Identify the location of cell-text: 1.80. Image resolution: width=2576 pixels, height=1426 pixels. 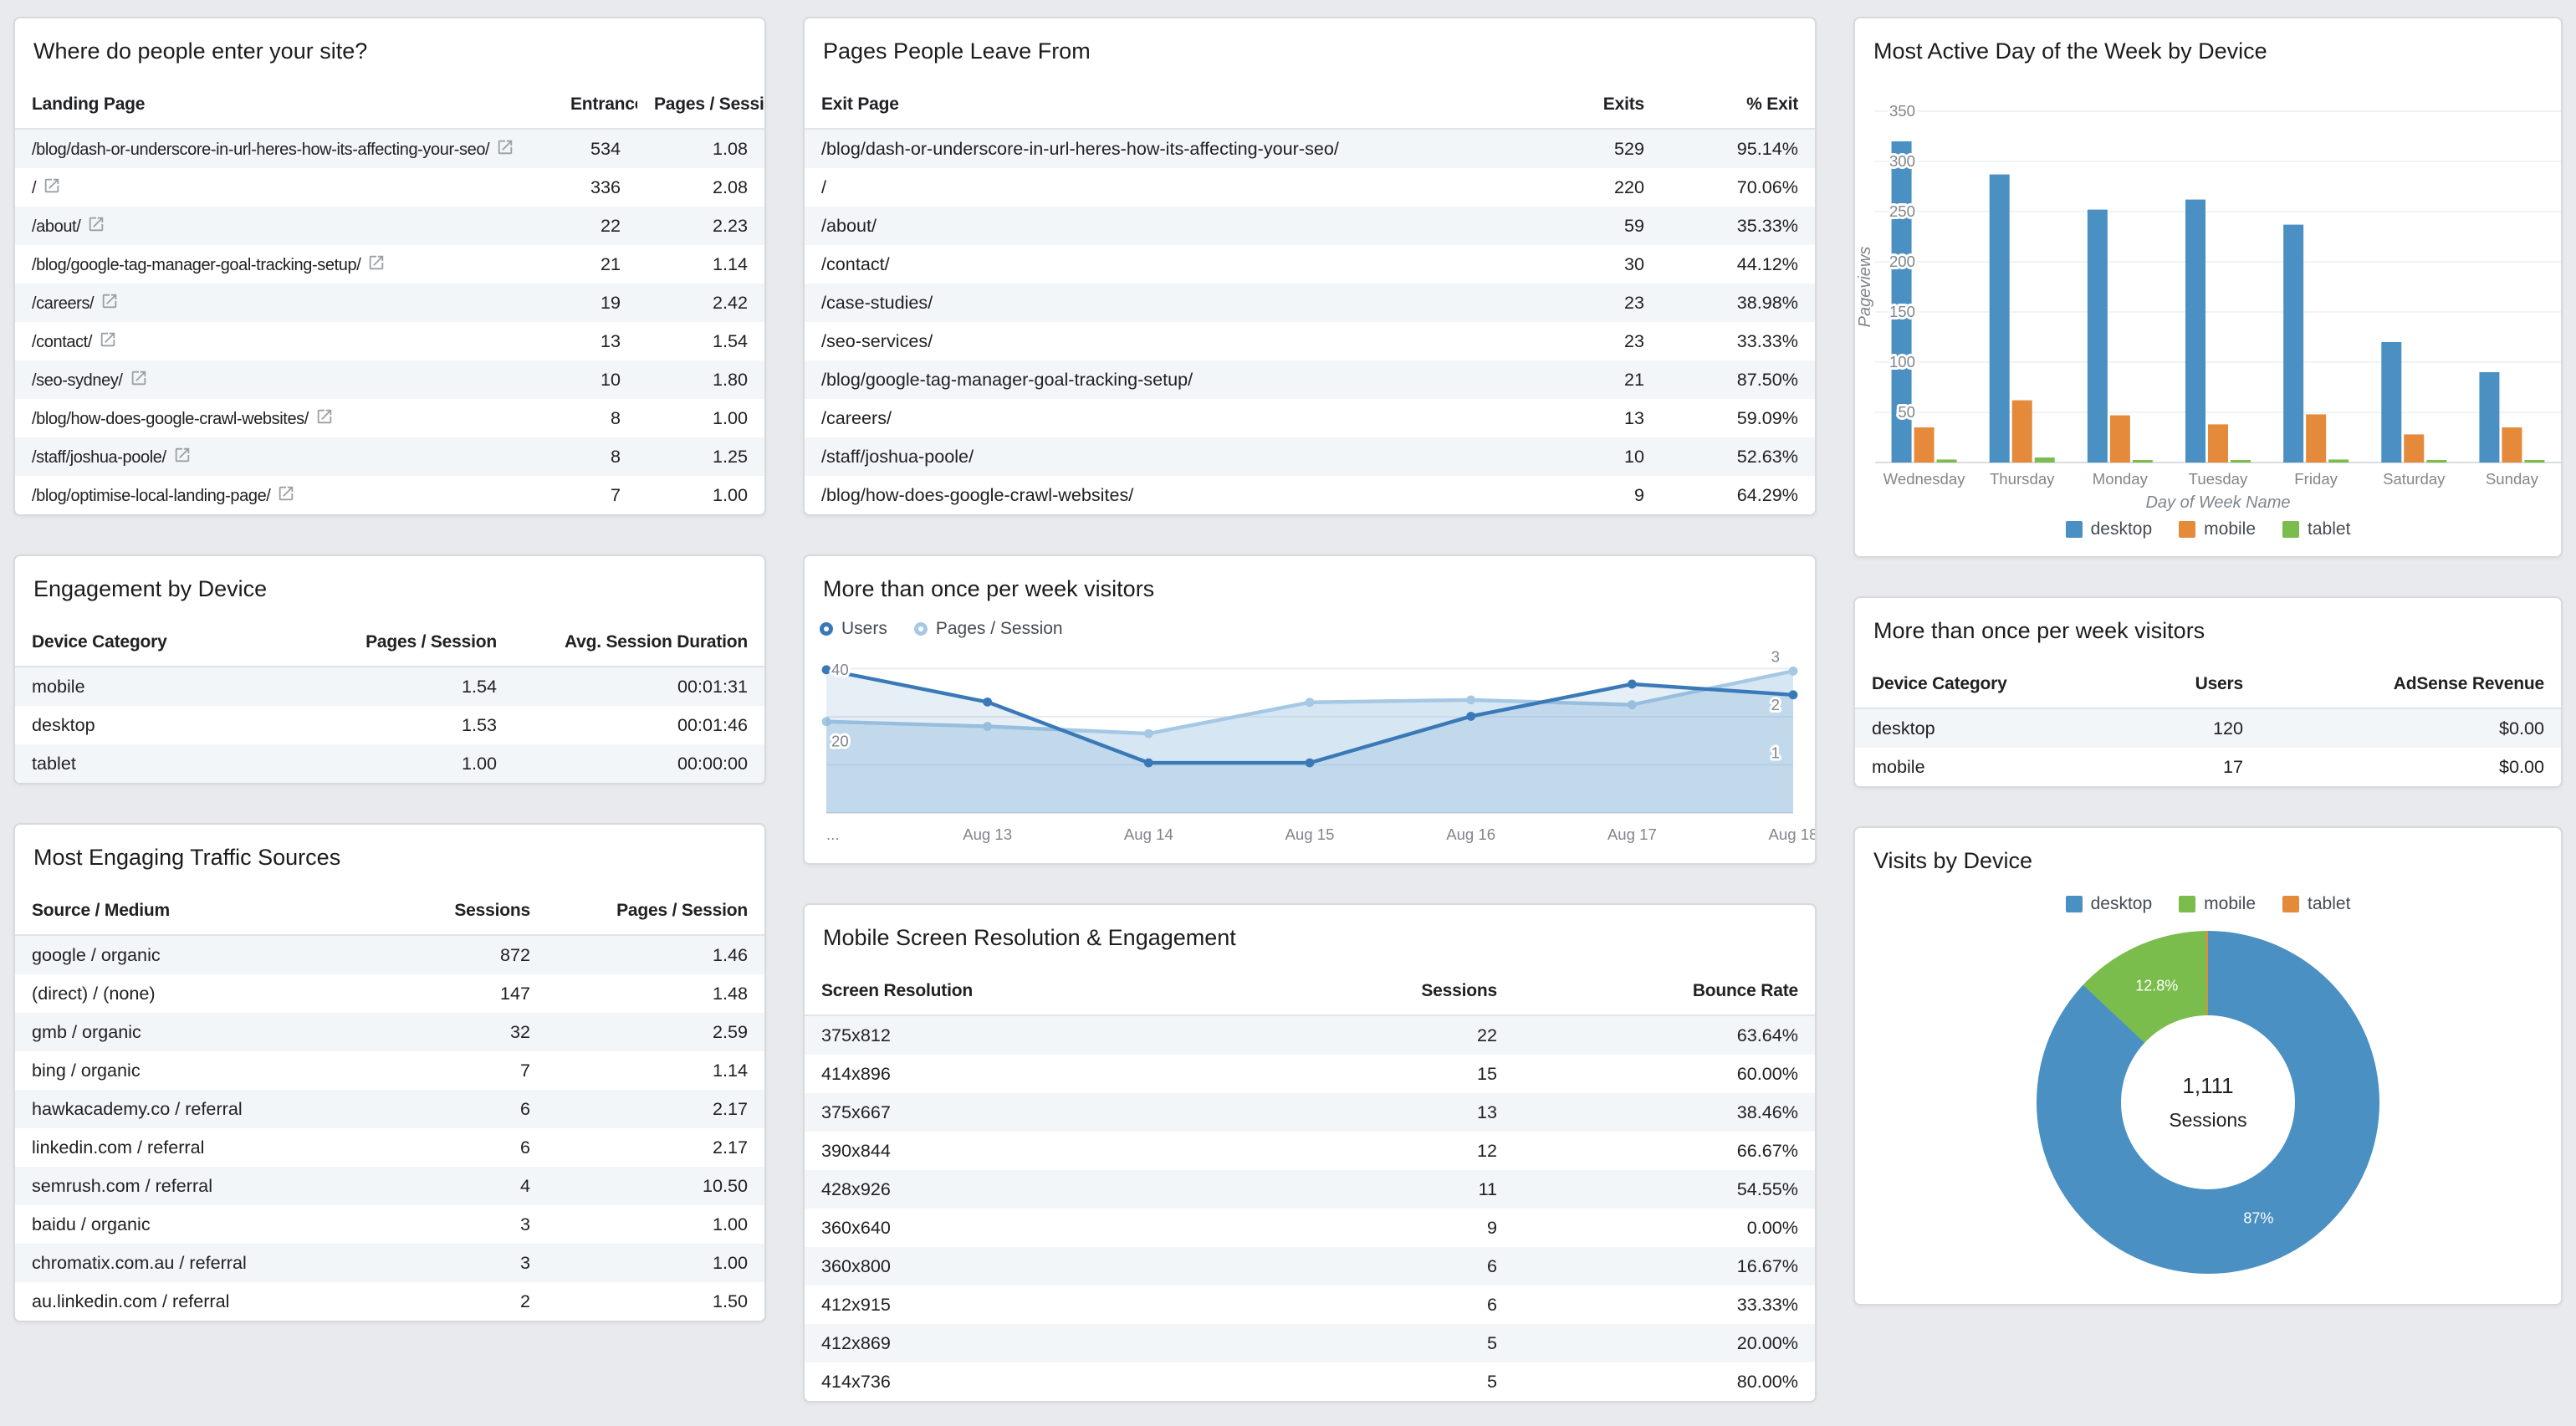
(730, 379).